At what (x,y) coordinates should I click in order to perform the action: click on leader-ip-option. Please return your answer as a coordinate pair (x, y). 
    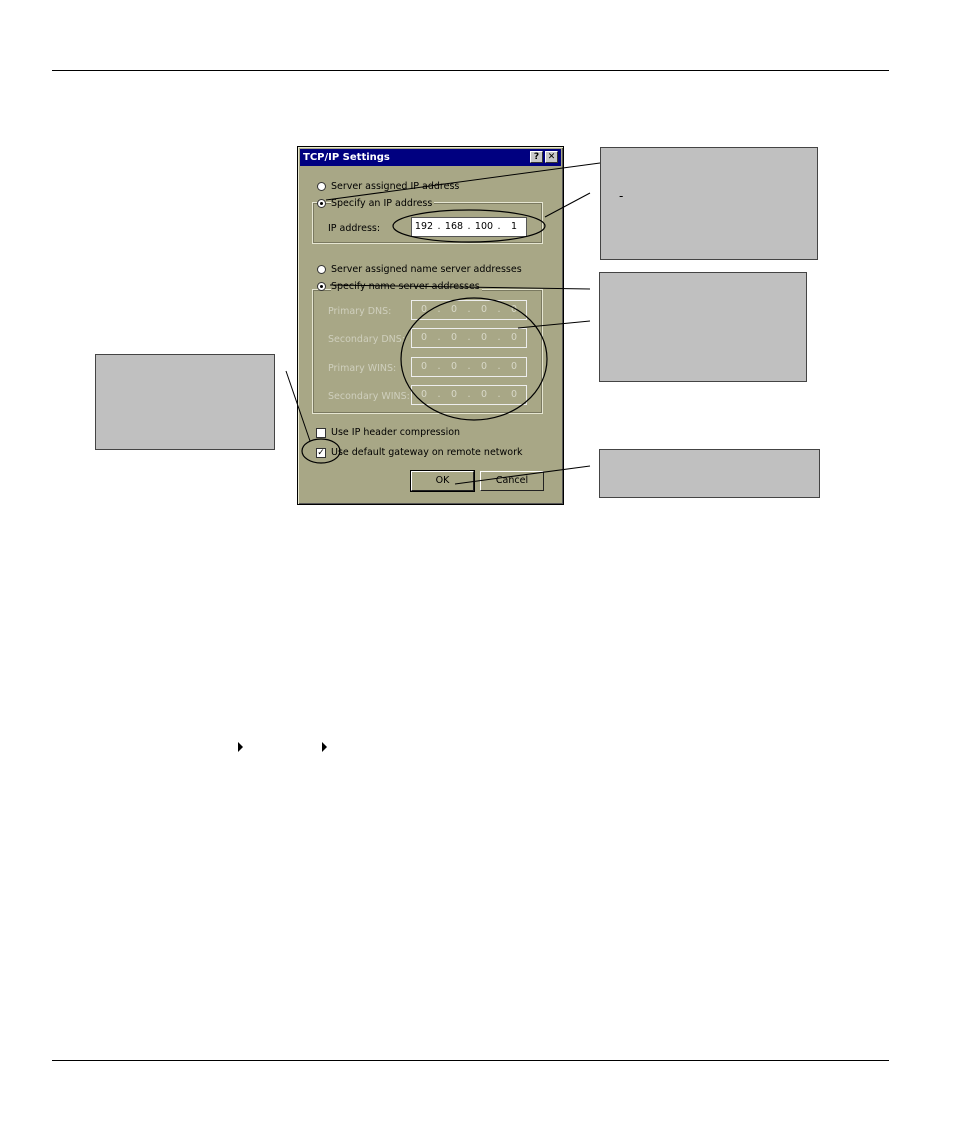
    Looking at the image, I should click on (463, 181).